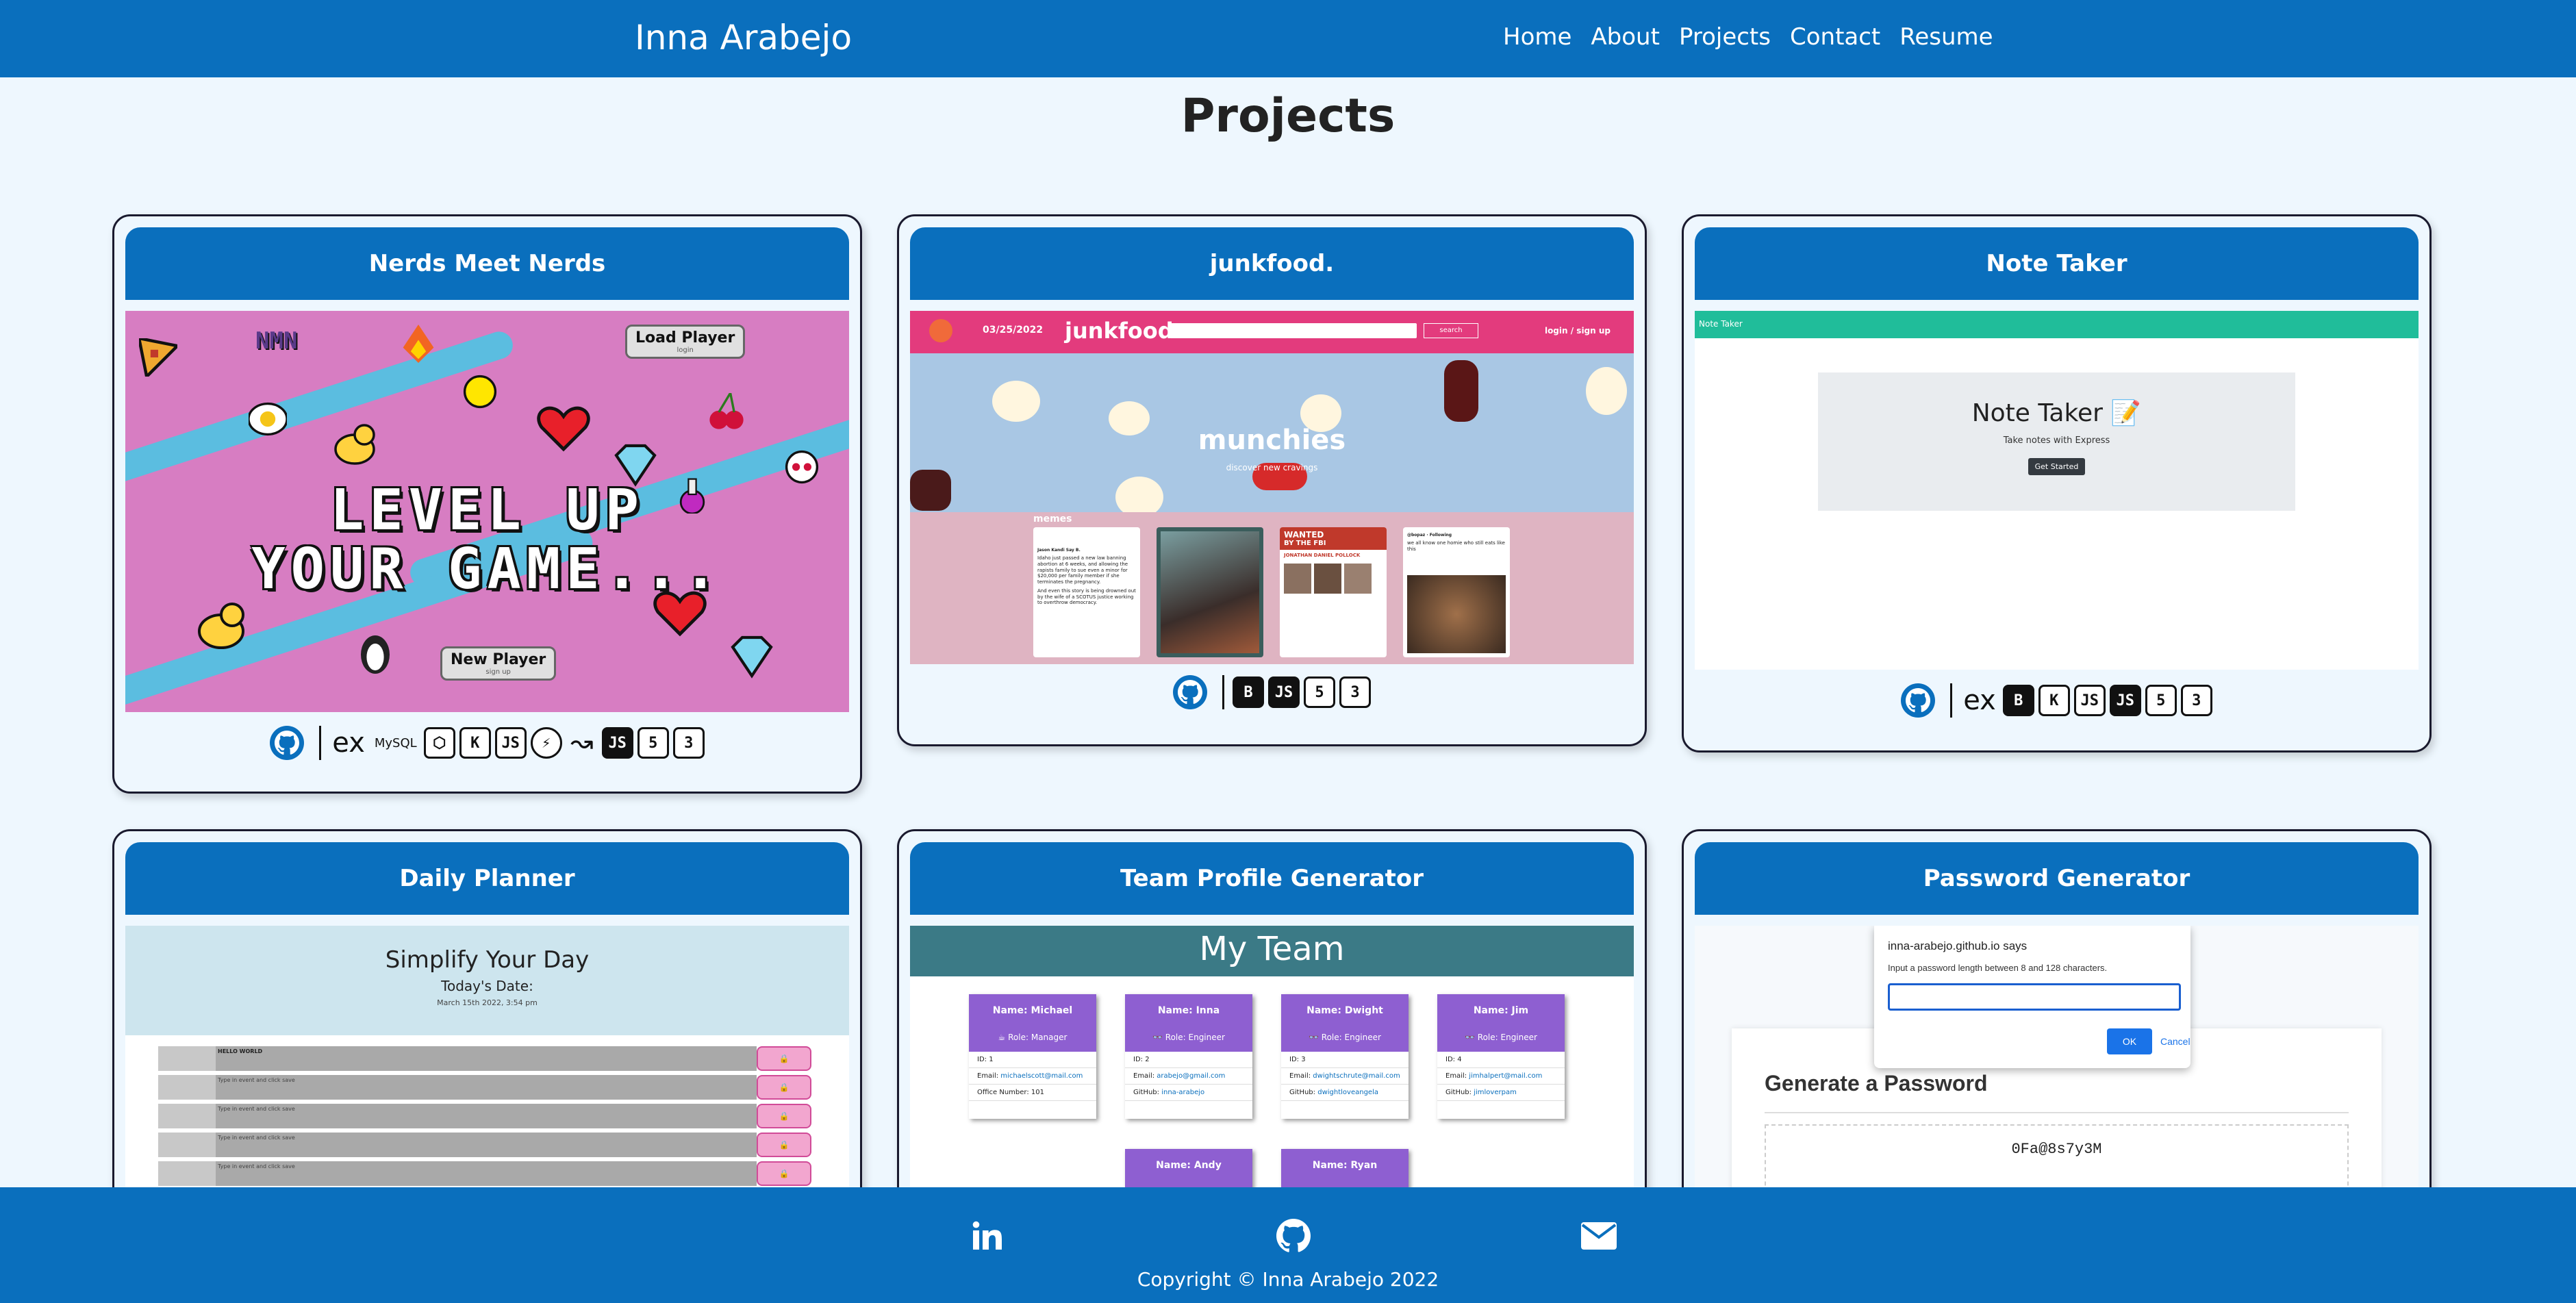 The width and height of the screenshot is (2576, 1303). I want to click on sequelize-icon: ⬡, so click(439, 743).